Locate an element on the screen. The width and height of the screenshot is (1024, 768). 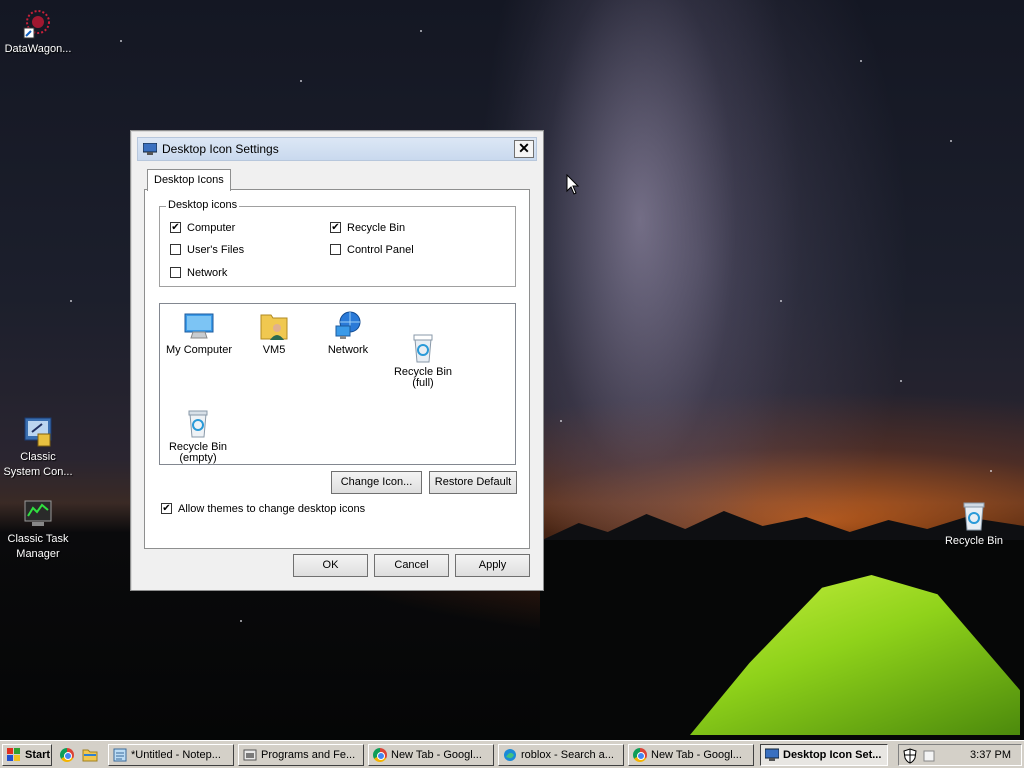
start-button: Start is located at coordinates (27, 755).